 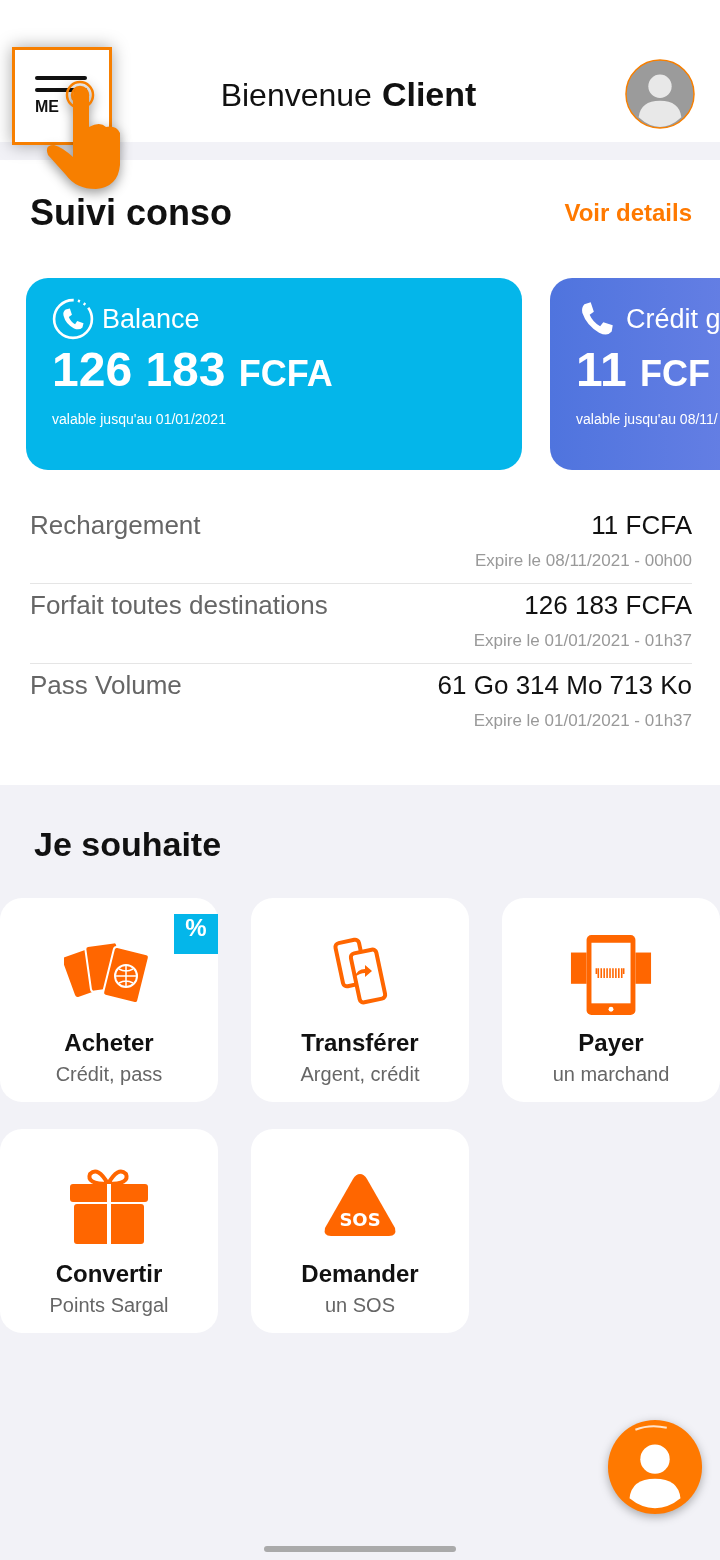 What do you see at coordinates (296, 95) in the screenshot?
I see `greeting-text: Bienvenue` at bounding box center [296, 95].